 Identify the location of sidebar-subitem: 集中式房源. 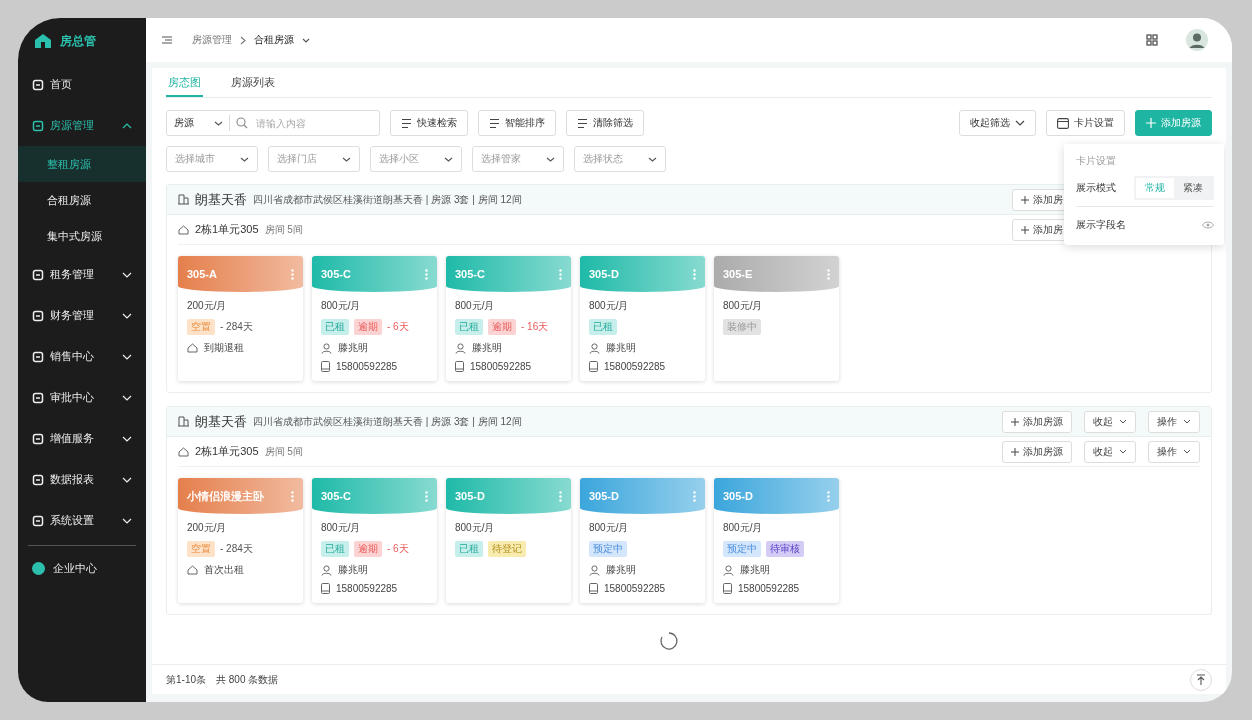
(82, 236).